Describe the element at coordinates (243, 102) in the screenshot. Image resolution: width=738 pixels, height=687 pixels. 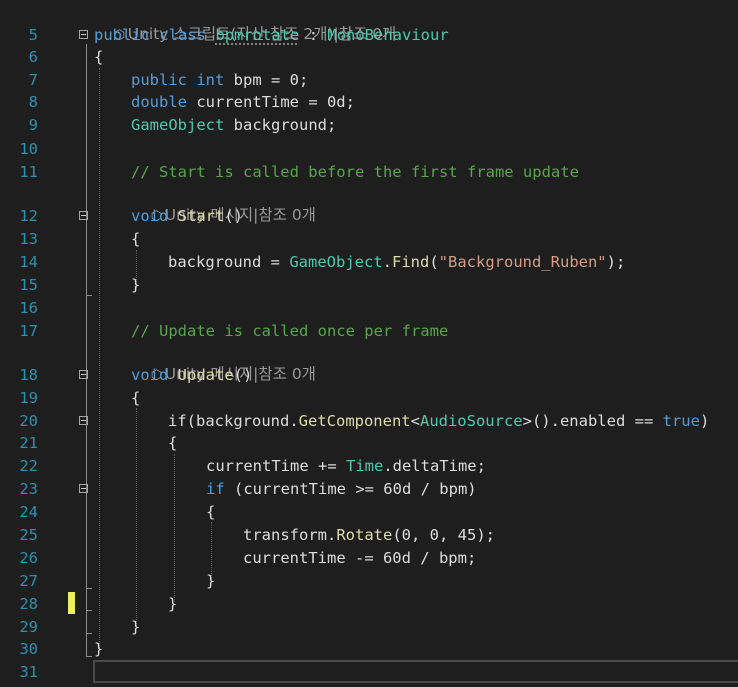
I see `code-line-8: double currentTime = 0d;` at that location.